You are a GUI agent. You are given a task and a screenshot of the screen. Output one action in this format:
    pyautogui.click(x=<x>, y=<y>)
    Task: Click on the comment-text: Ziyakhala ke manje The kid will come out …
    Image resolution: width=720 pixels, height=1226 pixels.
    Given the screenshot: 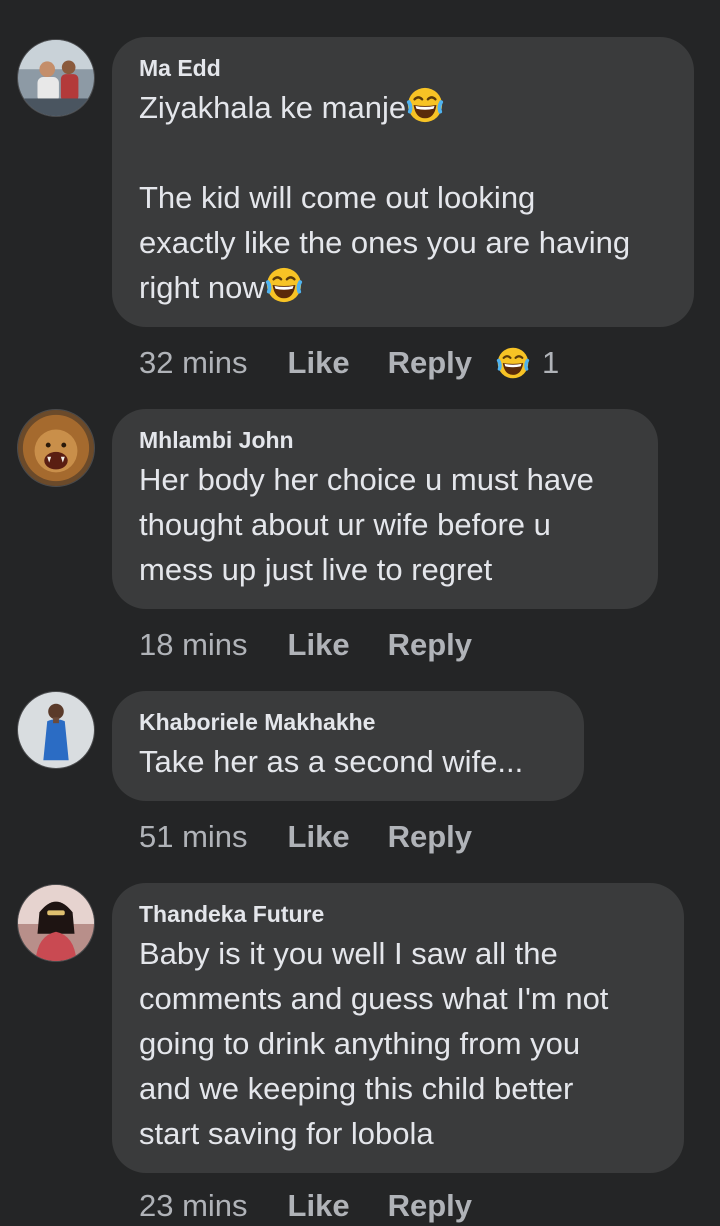 What is the action you would take?
    pyautogui.click(x=403, y=197)
    